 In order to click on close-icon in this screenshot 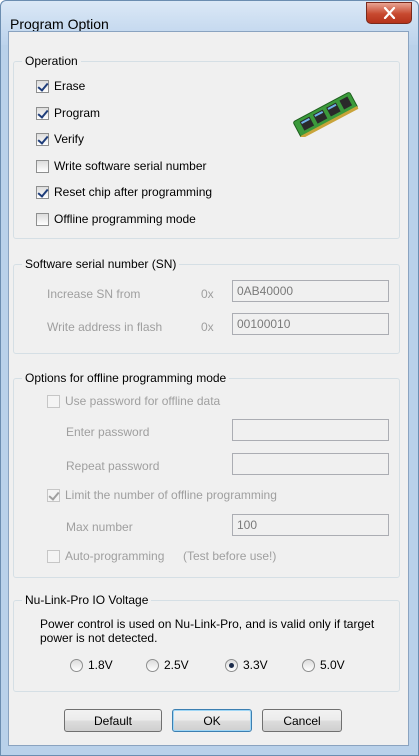, I will do `click(389, 13)`.